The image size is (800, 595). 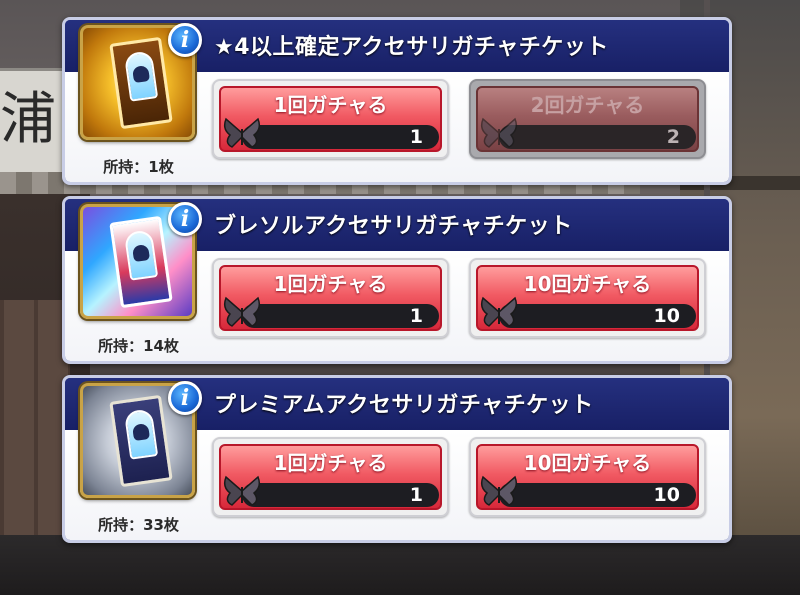 What do you see at coordinates (138, 525) in the screenshot?
I see `owned-count: 所持：33枚` at bounding box center [138, 525].